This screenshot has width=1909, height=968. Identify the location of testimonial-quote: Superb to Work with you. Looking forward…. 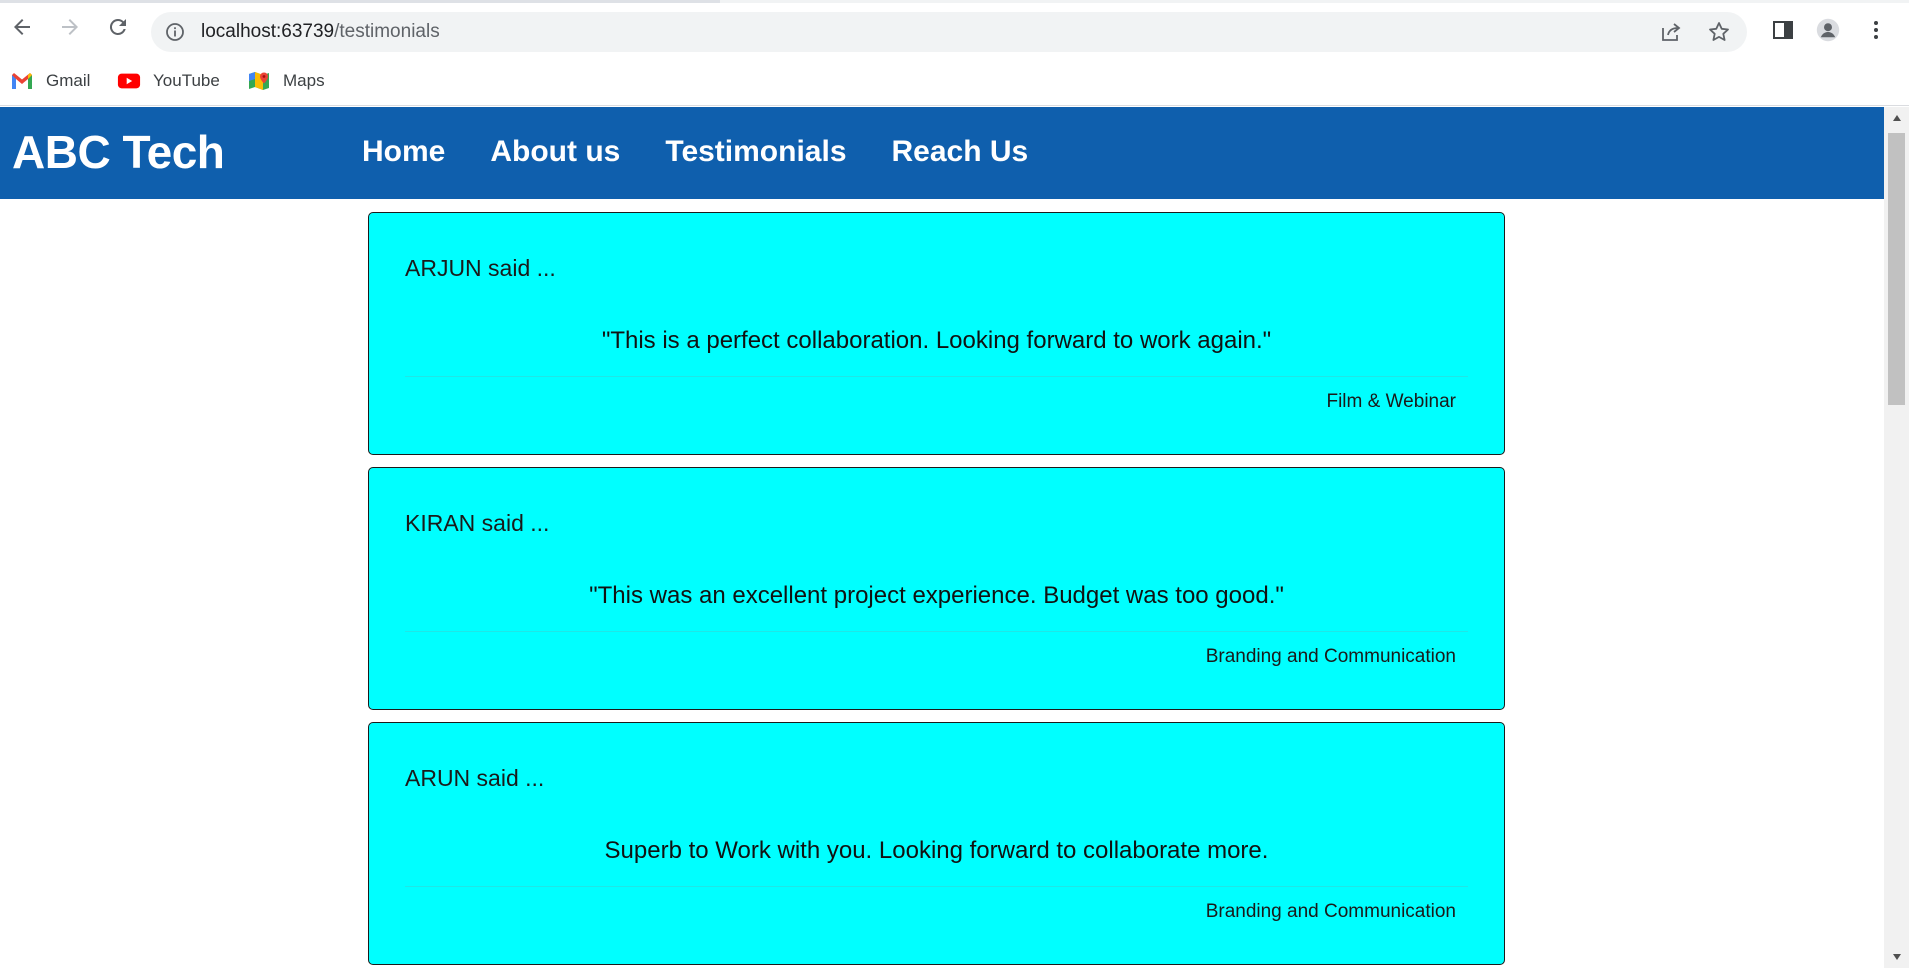
(936, 850).